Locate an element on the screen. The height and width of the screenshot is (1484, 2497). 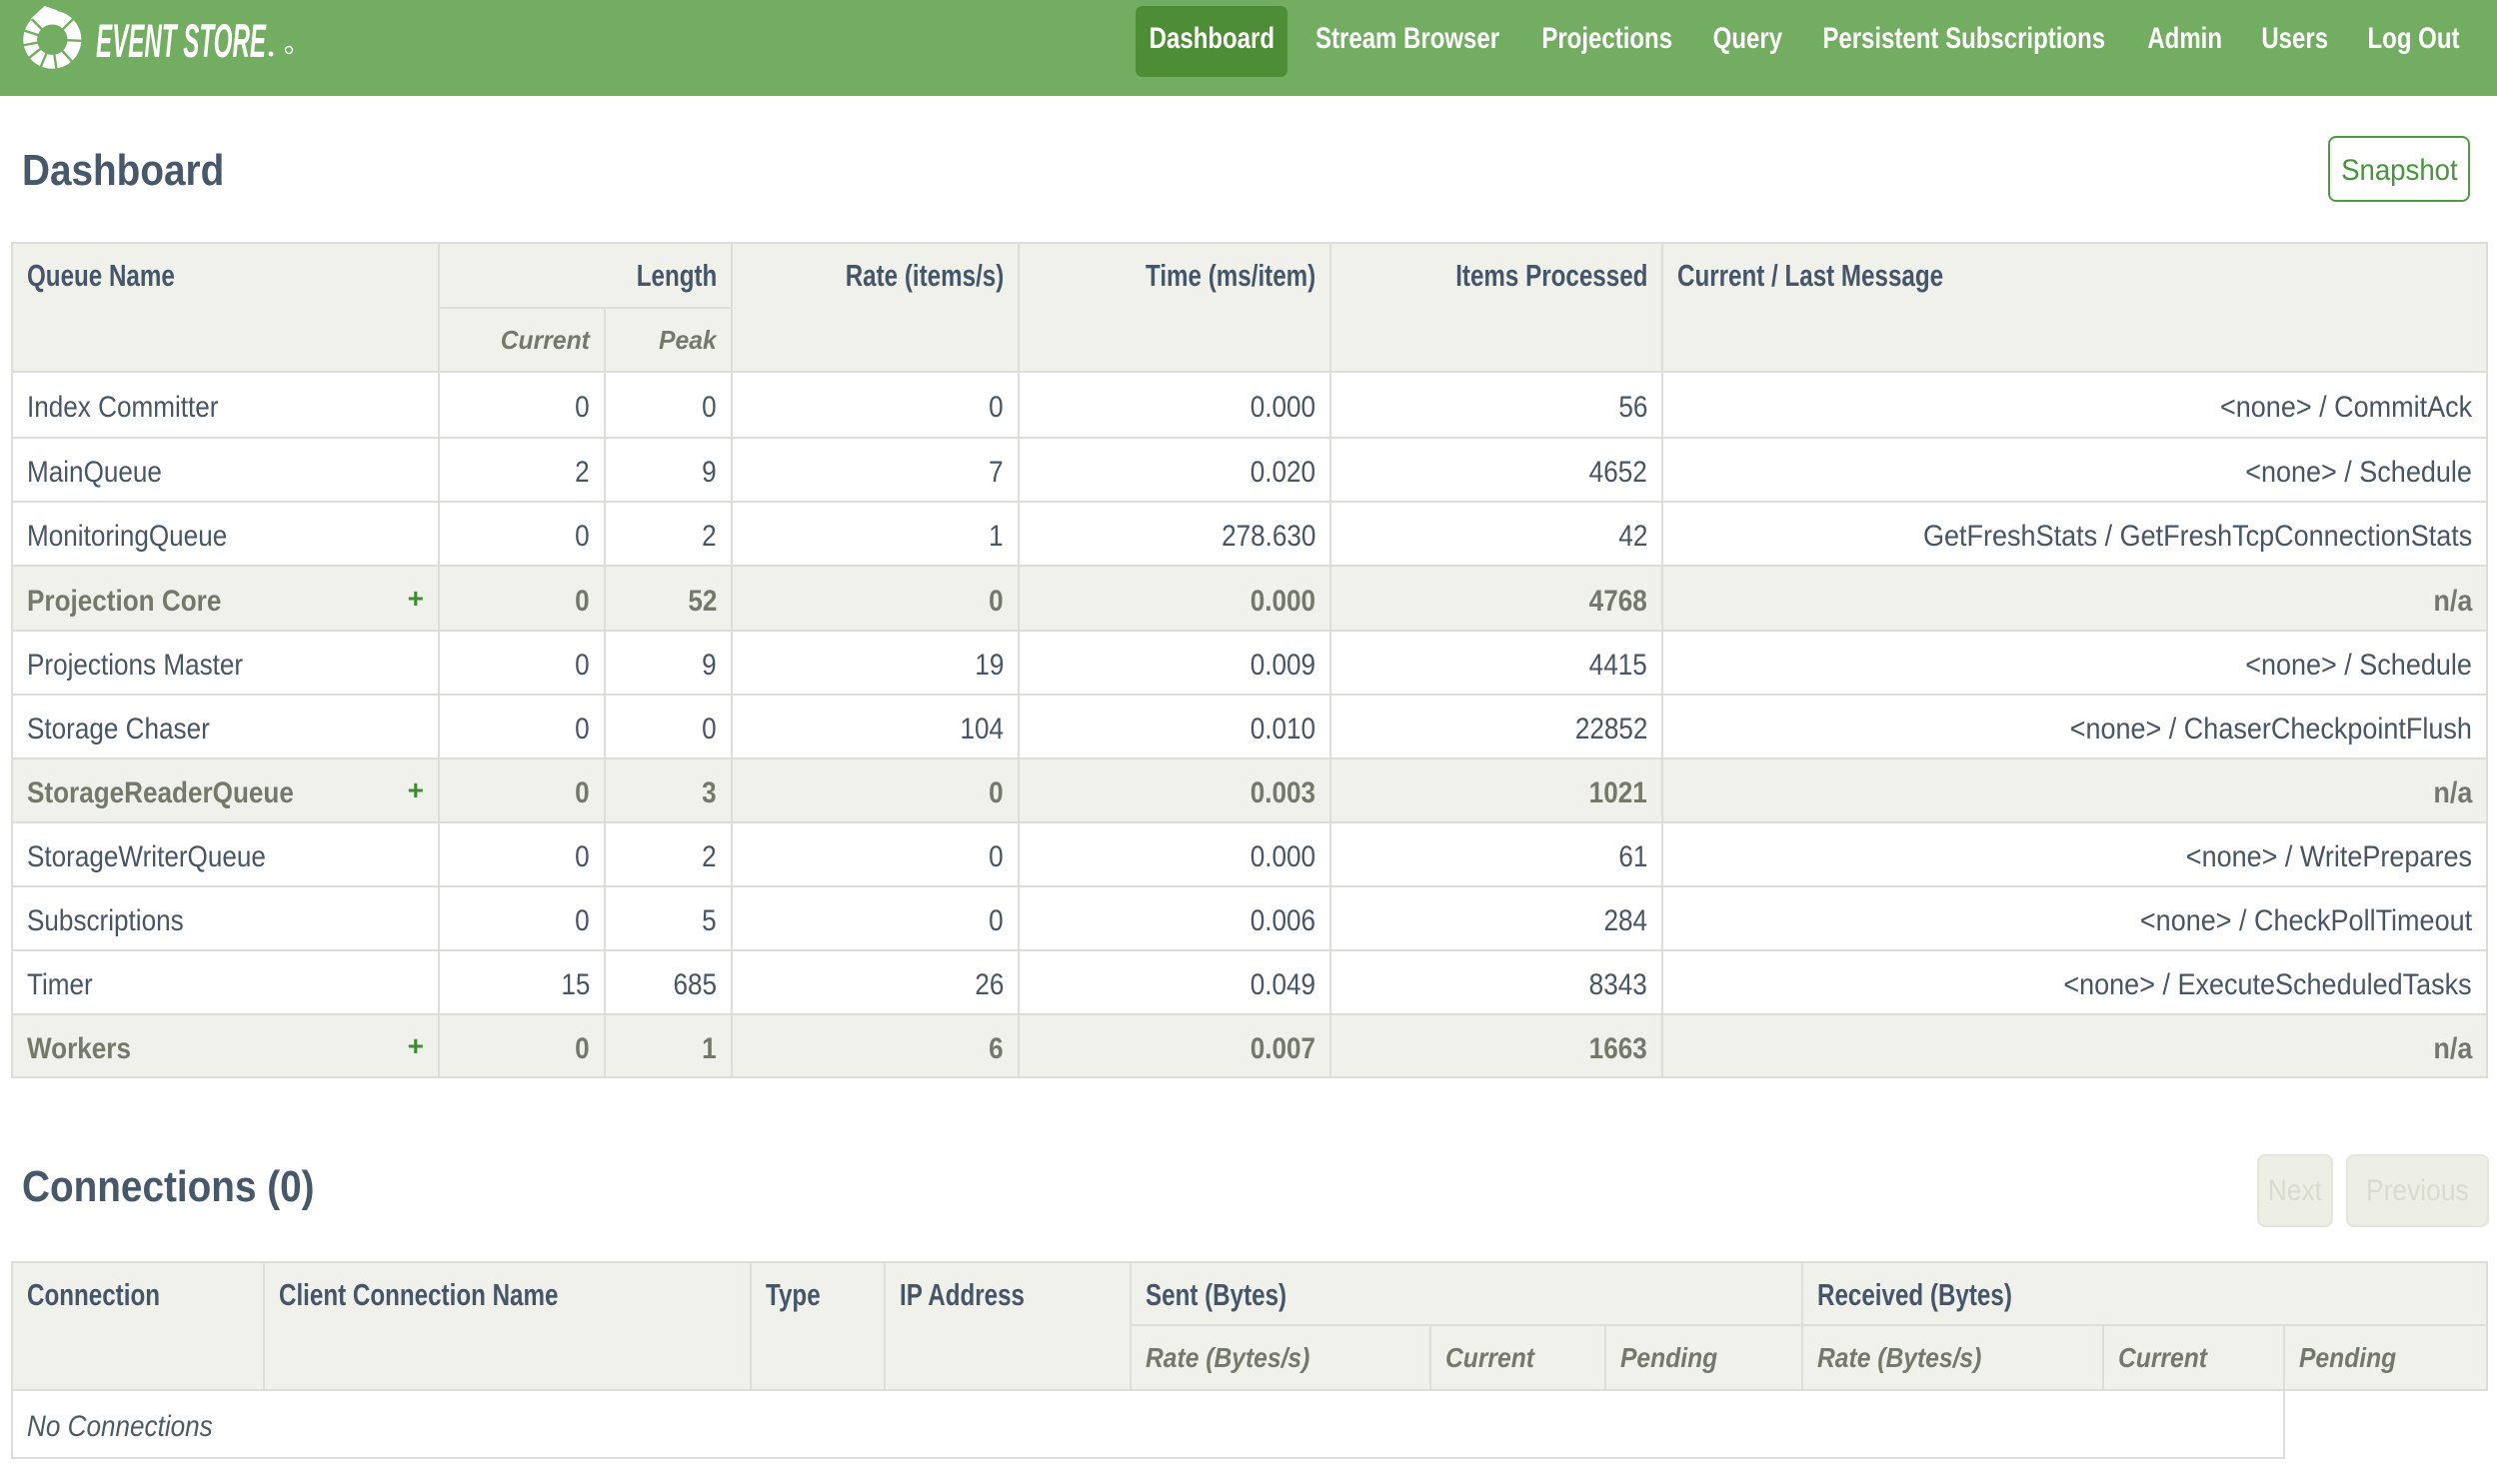
svg-text: EVENT STORE is located at coordinates (181, 40).